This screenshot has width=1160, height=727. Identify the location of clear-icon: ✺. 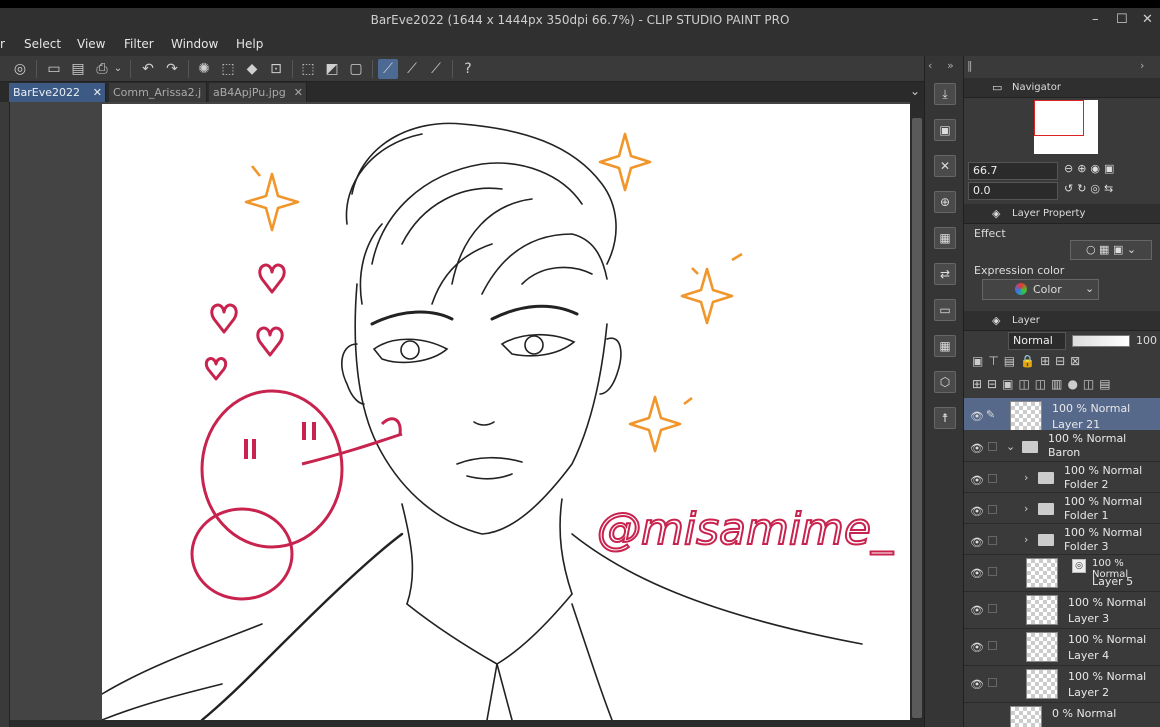
(204, 69).